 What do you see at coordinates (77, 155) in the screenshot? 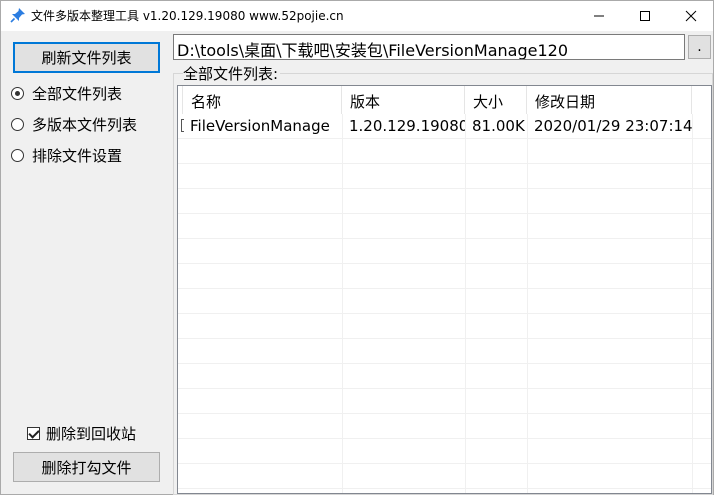
I see `radio-exclude-settings-label: 排除文件设置` at bounding box center [77, 155].